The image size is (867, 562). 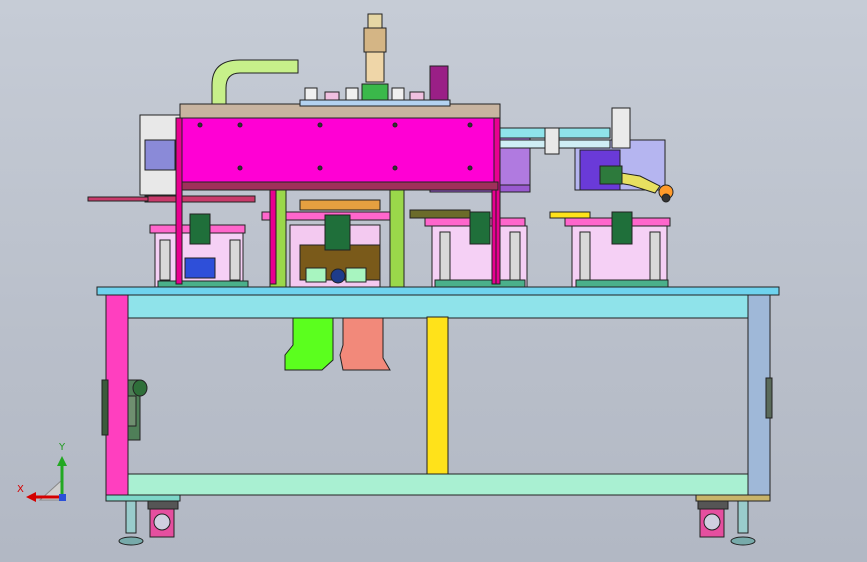 I want to click on top-assembly, so click(x=331, y=60).